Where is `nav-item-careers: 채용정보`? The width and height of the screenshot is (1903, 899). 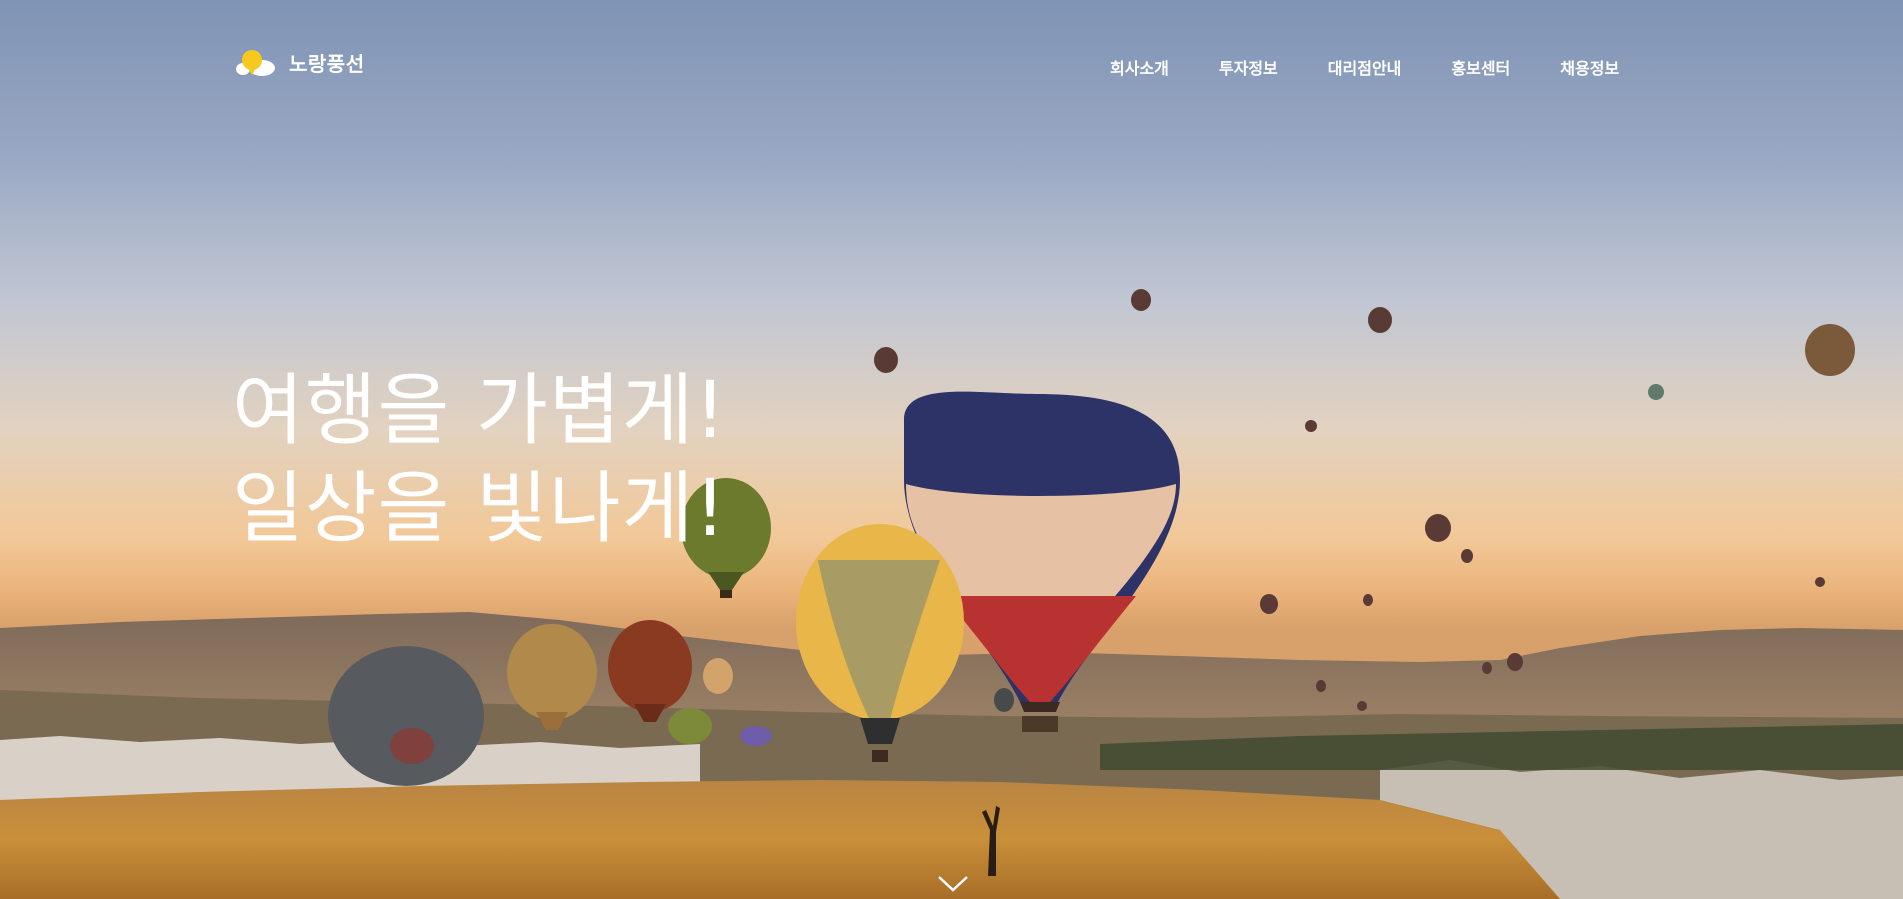
nav-item-careers: 채용정보 is located at coordinates (1589, 67).